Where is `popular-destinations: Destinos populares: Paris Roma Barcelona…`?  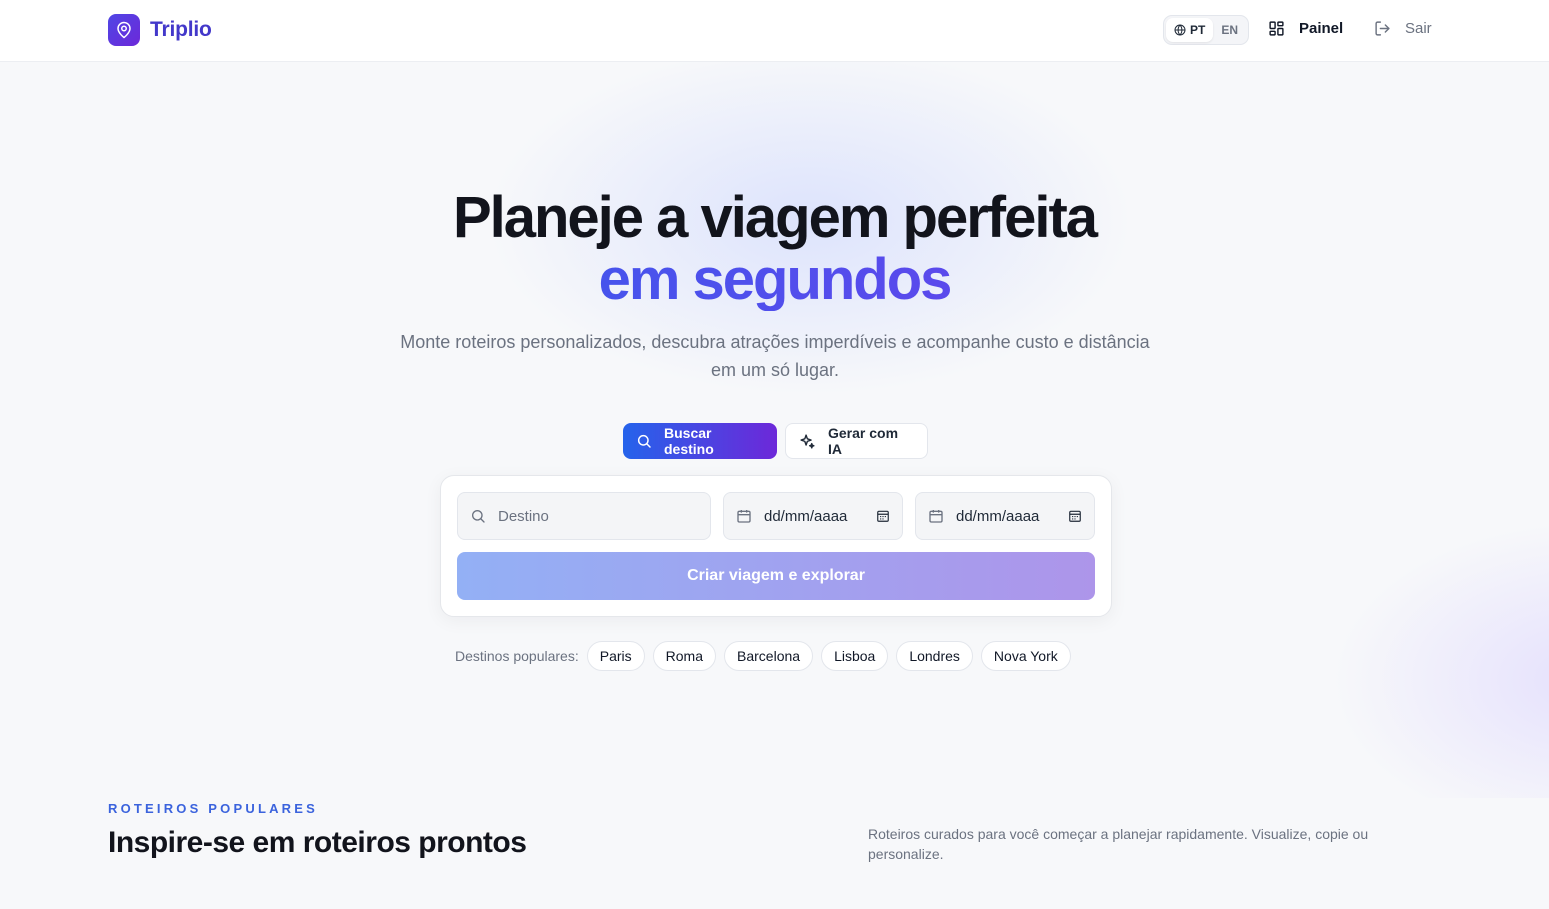
popular-destinations: Destinos populares: Paris Roma Barcelona… is located at coordinates (763, 656).